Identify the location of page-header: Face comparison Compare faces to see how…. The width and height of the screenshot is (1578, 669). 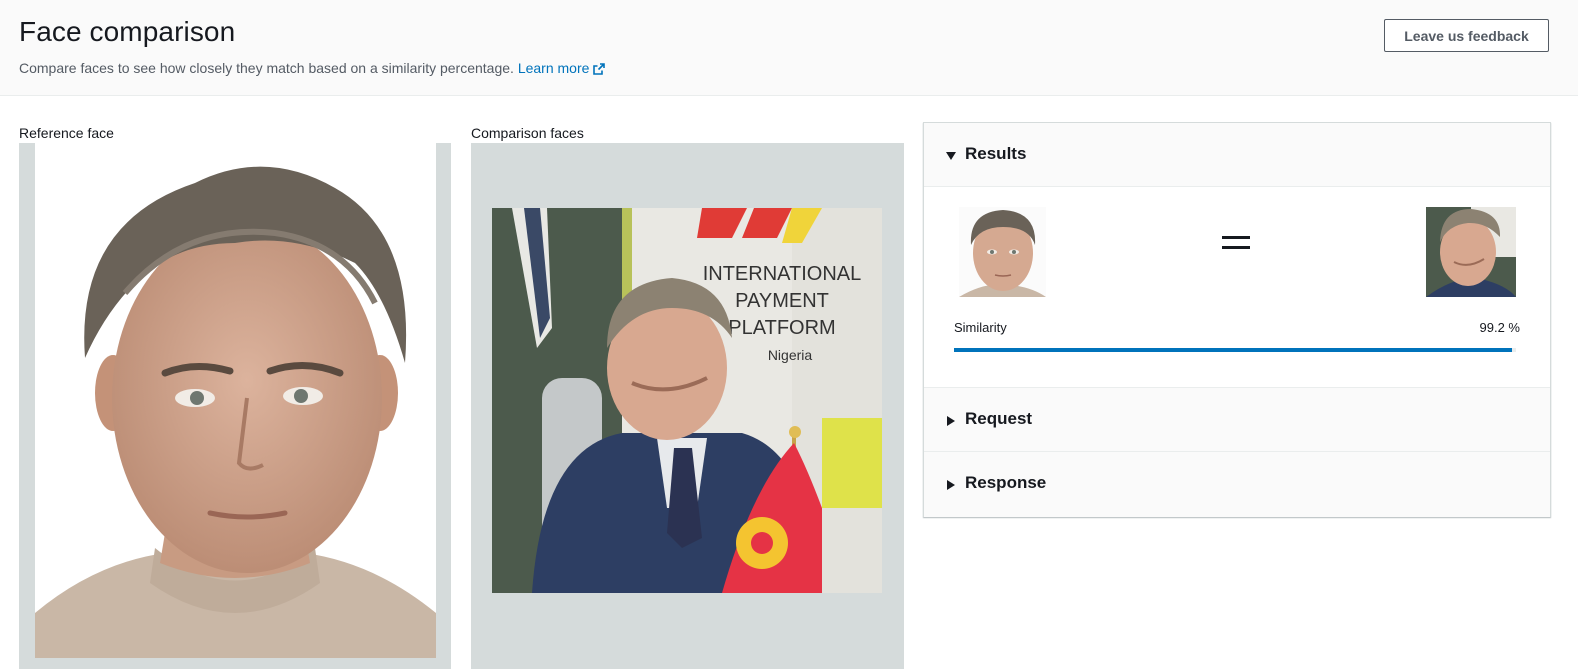
(789, 48).